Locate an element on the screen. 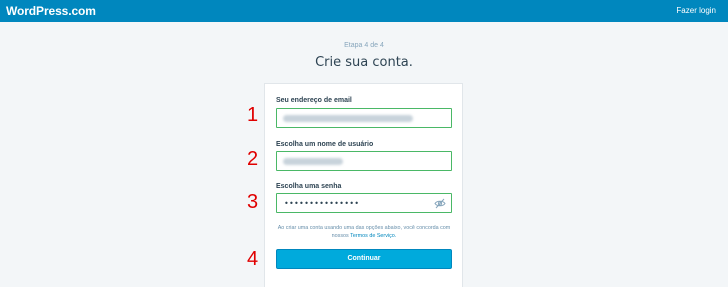 The image size is (728, 287). password-field: ••••••••••••••• is located at coordinates (364, 203).